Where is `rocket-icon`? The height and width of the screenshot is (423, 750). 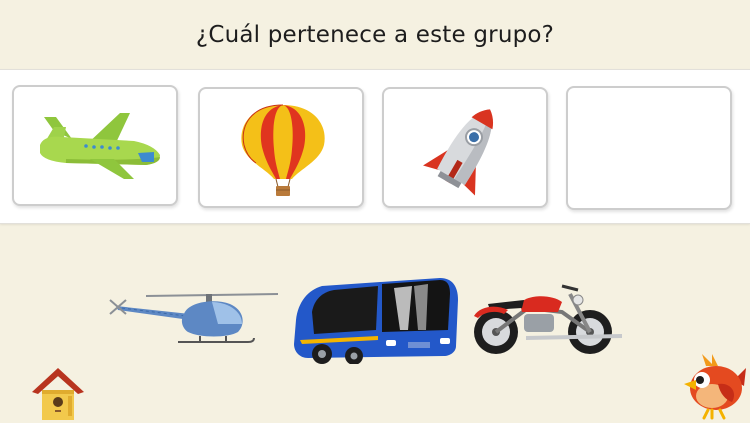 rocket-icon is located at coordinates (458, 152).